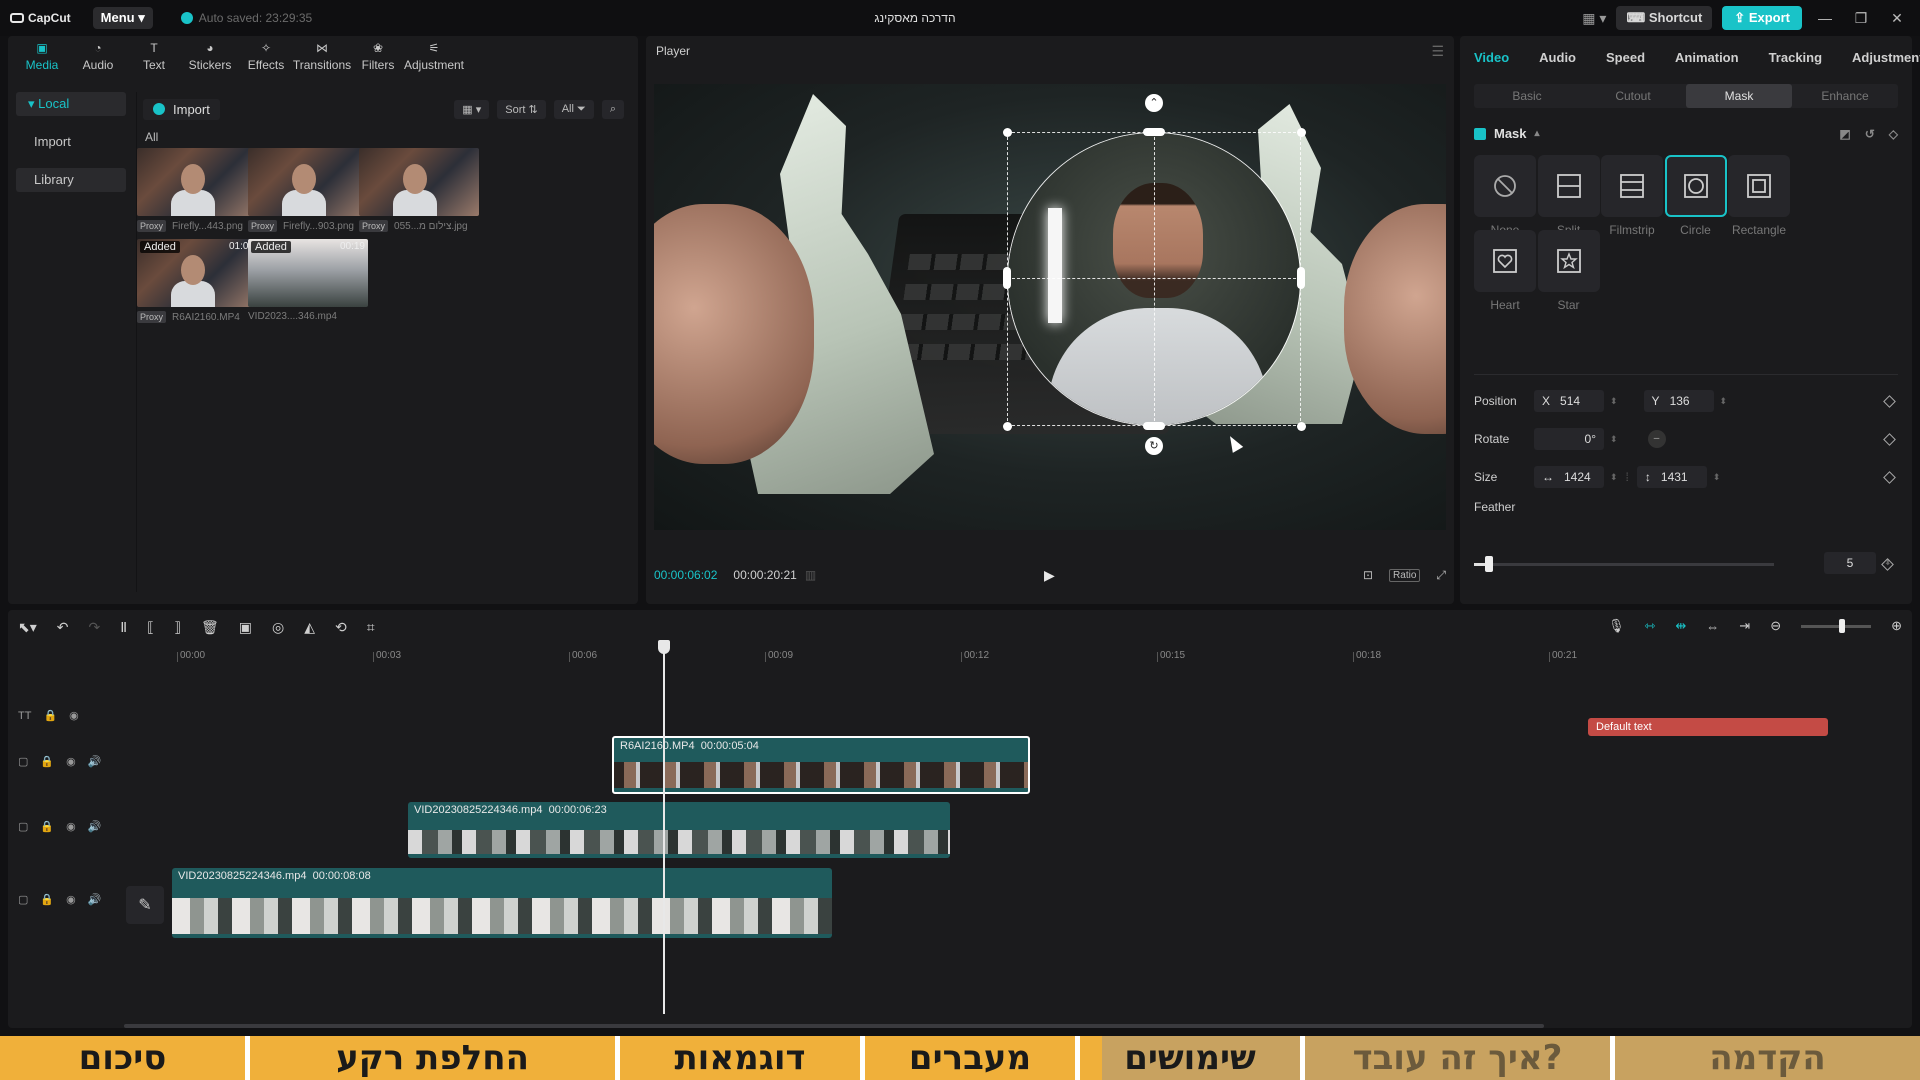 The height and width of the screenshot is (1080, 1920). I want to click on reverse-icon: ◎, so click(278, 627).